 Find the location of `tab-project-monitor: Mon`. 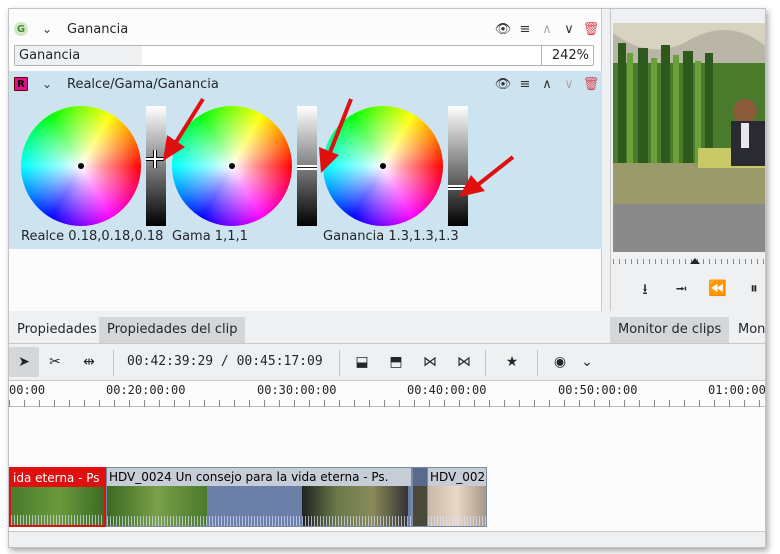

tab-project-monitor: Mon is located at coordinates (747, 330).